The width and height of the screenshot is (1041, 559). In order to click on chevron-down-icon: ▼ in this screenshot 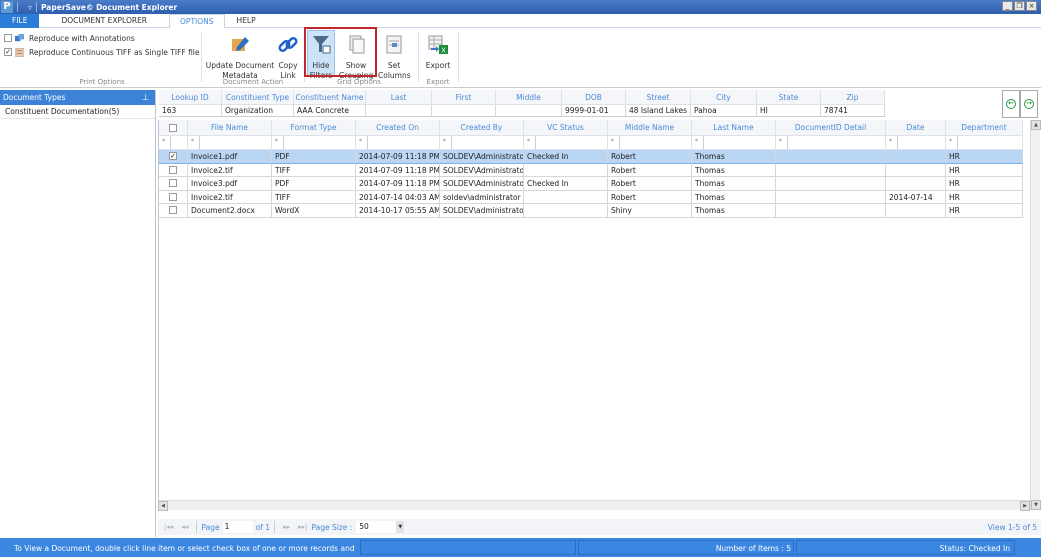, I will do `click(400, 527)`.